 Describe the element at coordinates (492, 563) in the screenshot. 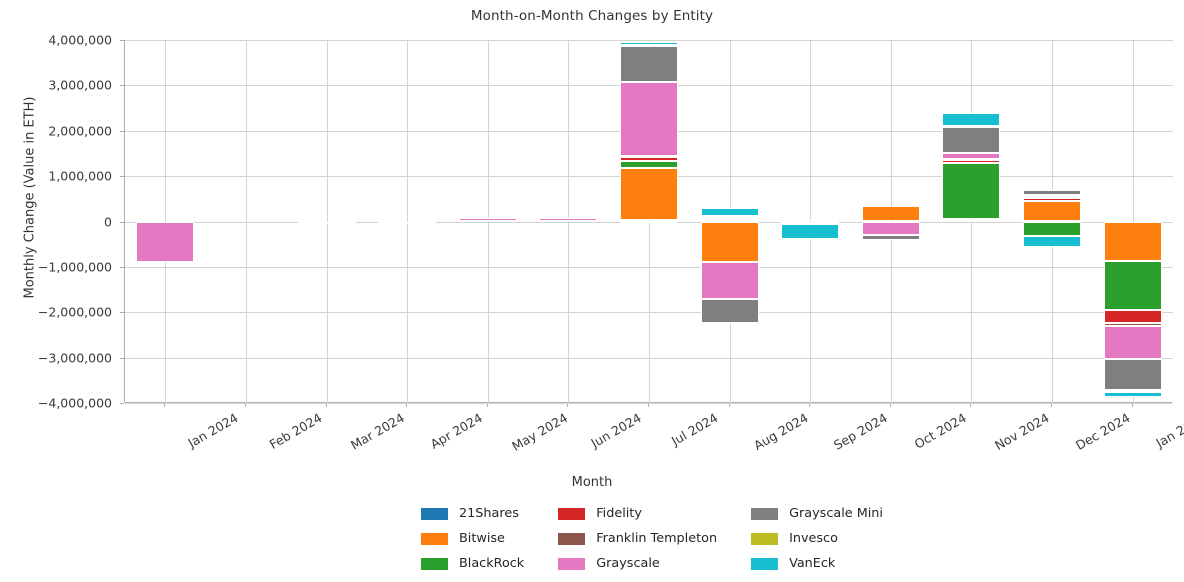

I see `legend-label: BlackRock` at that location.